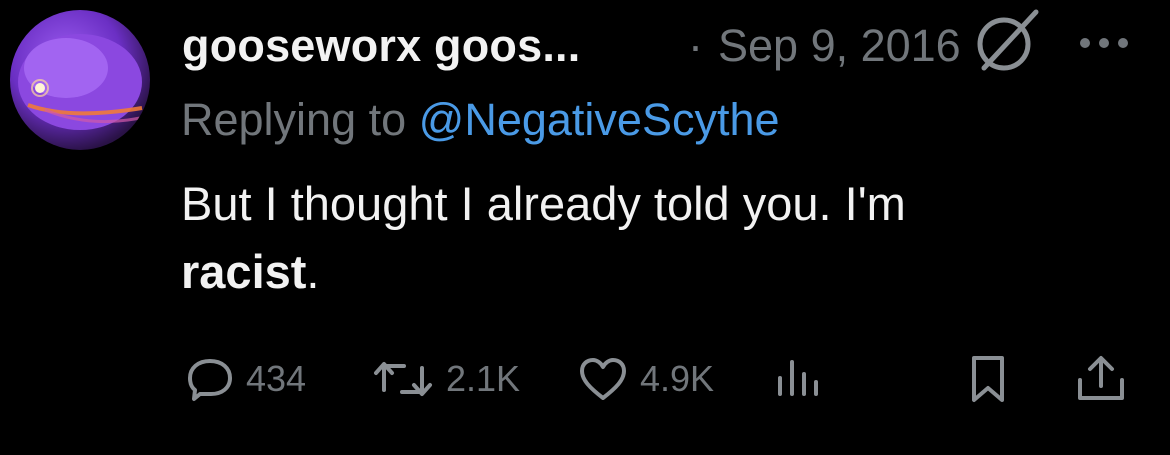 Image resolution: width=1170 pixels, height=455 pixels. I want to click on replying-prefix: Replying to, so click(294, 119).